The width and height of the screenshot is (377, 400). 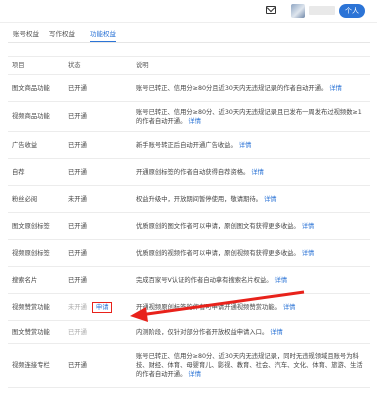 What do you see at coordinates (98, 65) in the screenshot?
I see `column-header-status: 状态` at bounding box center [98, 65].